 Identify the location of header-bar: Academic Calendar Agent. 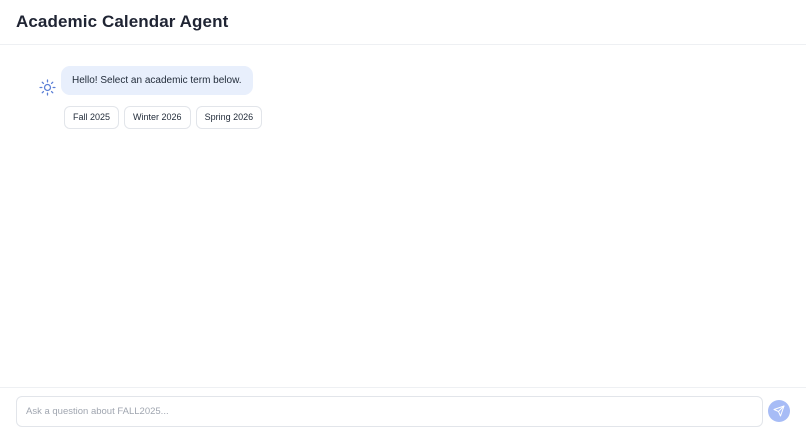
(403, 22).